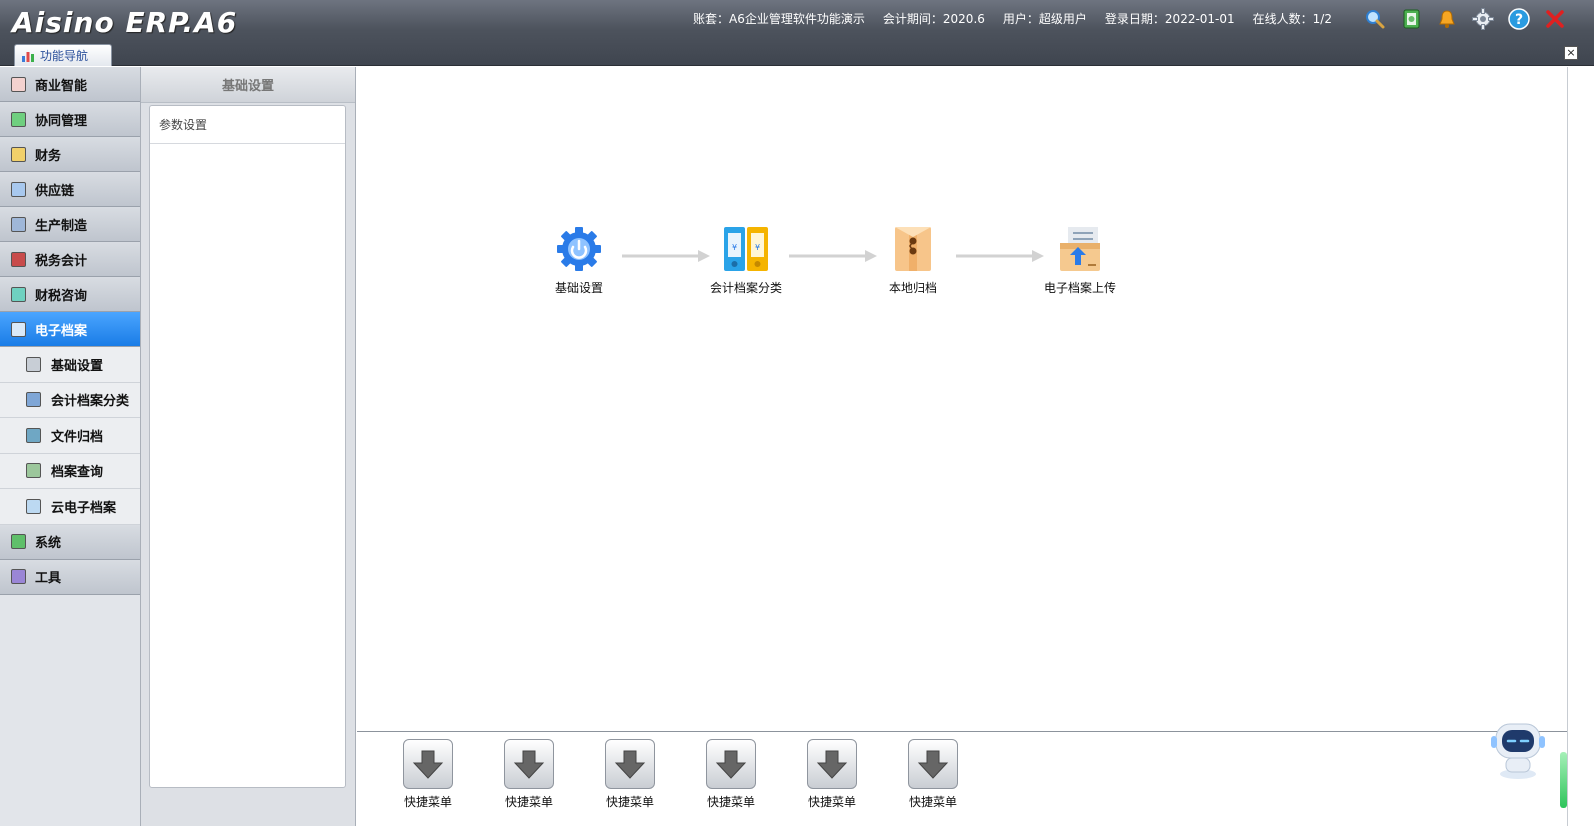 Image resolution: width=1594 pixels, height=826 pixels. What do you see at coordinates (913, 249) in the screenshot?
I see `envelope-icon` at bounding box center [913, 249].